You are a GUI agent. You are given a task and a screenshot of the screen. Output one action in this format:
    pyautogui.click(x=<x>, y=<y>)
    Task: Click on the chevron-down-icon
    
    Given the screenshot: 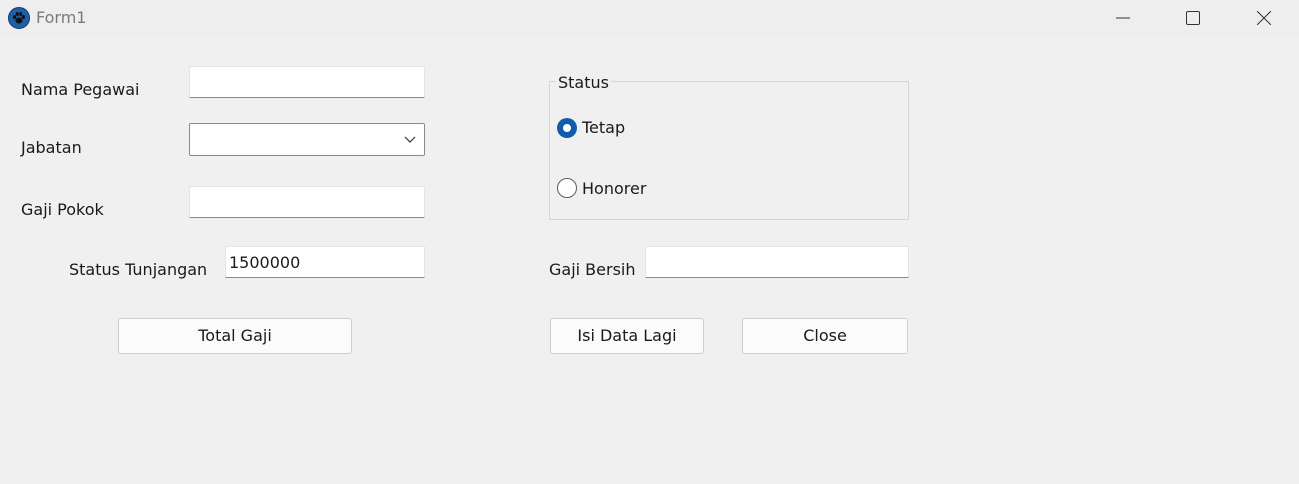 What is the action you would take?
    pyautogui.click(x=410, y=139)
    